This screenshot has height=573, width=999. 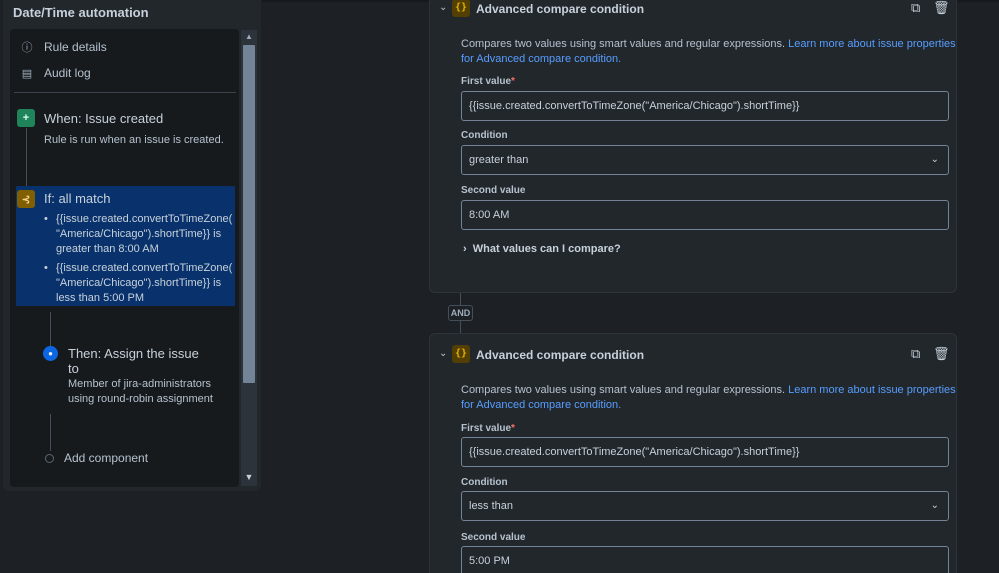 What do you see at coordinates (49, 458) in the screenshot?
I see `circle-icon` at bounding box center [49, 458].